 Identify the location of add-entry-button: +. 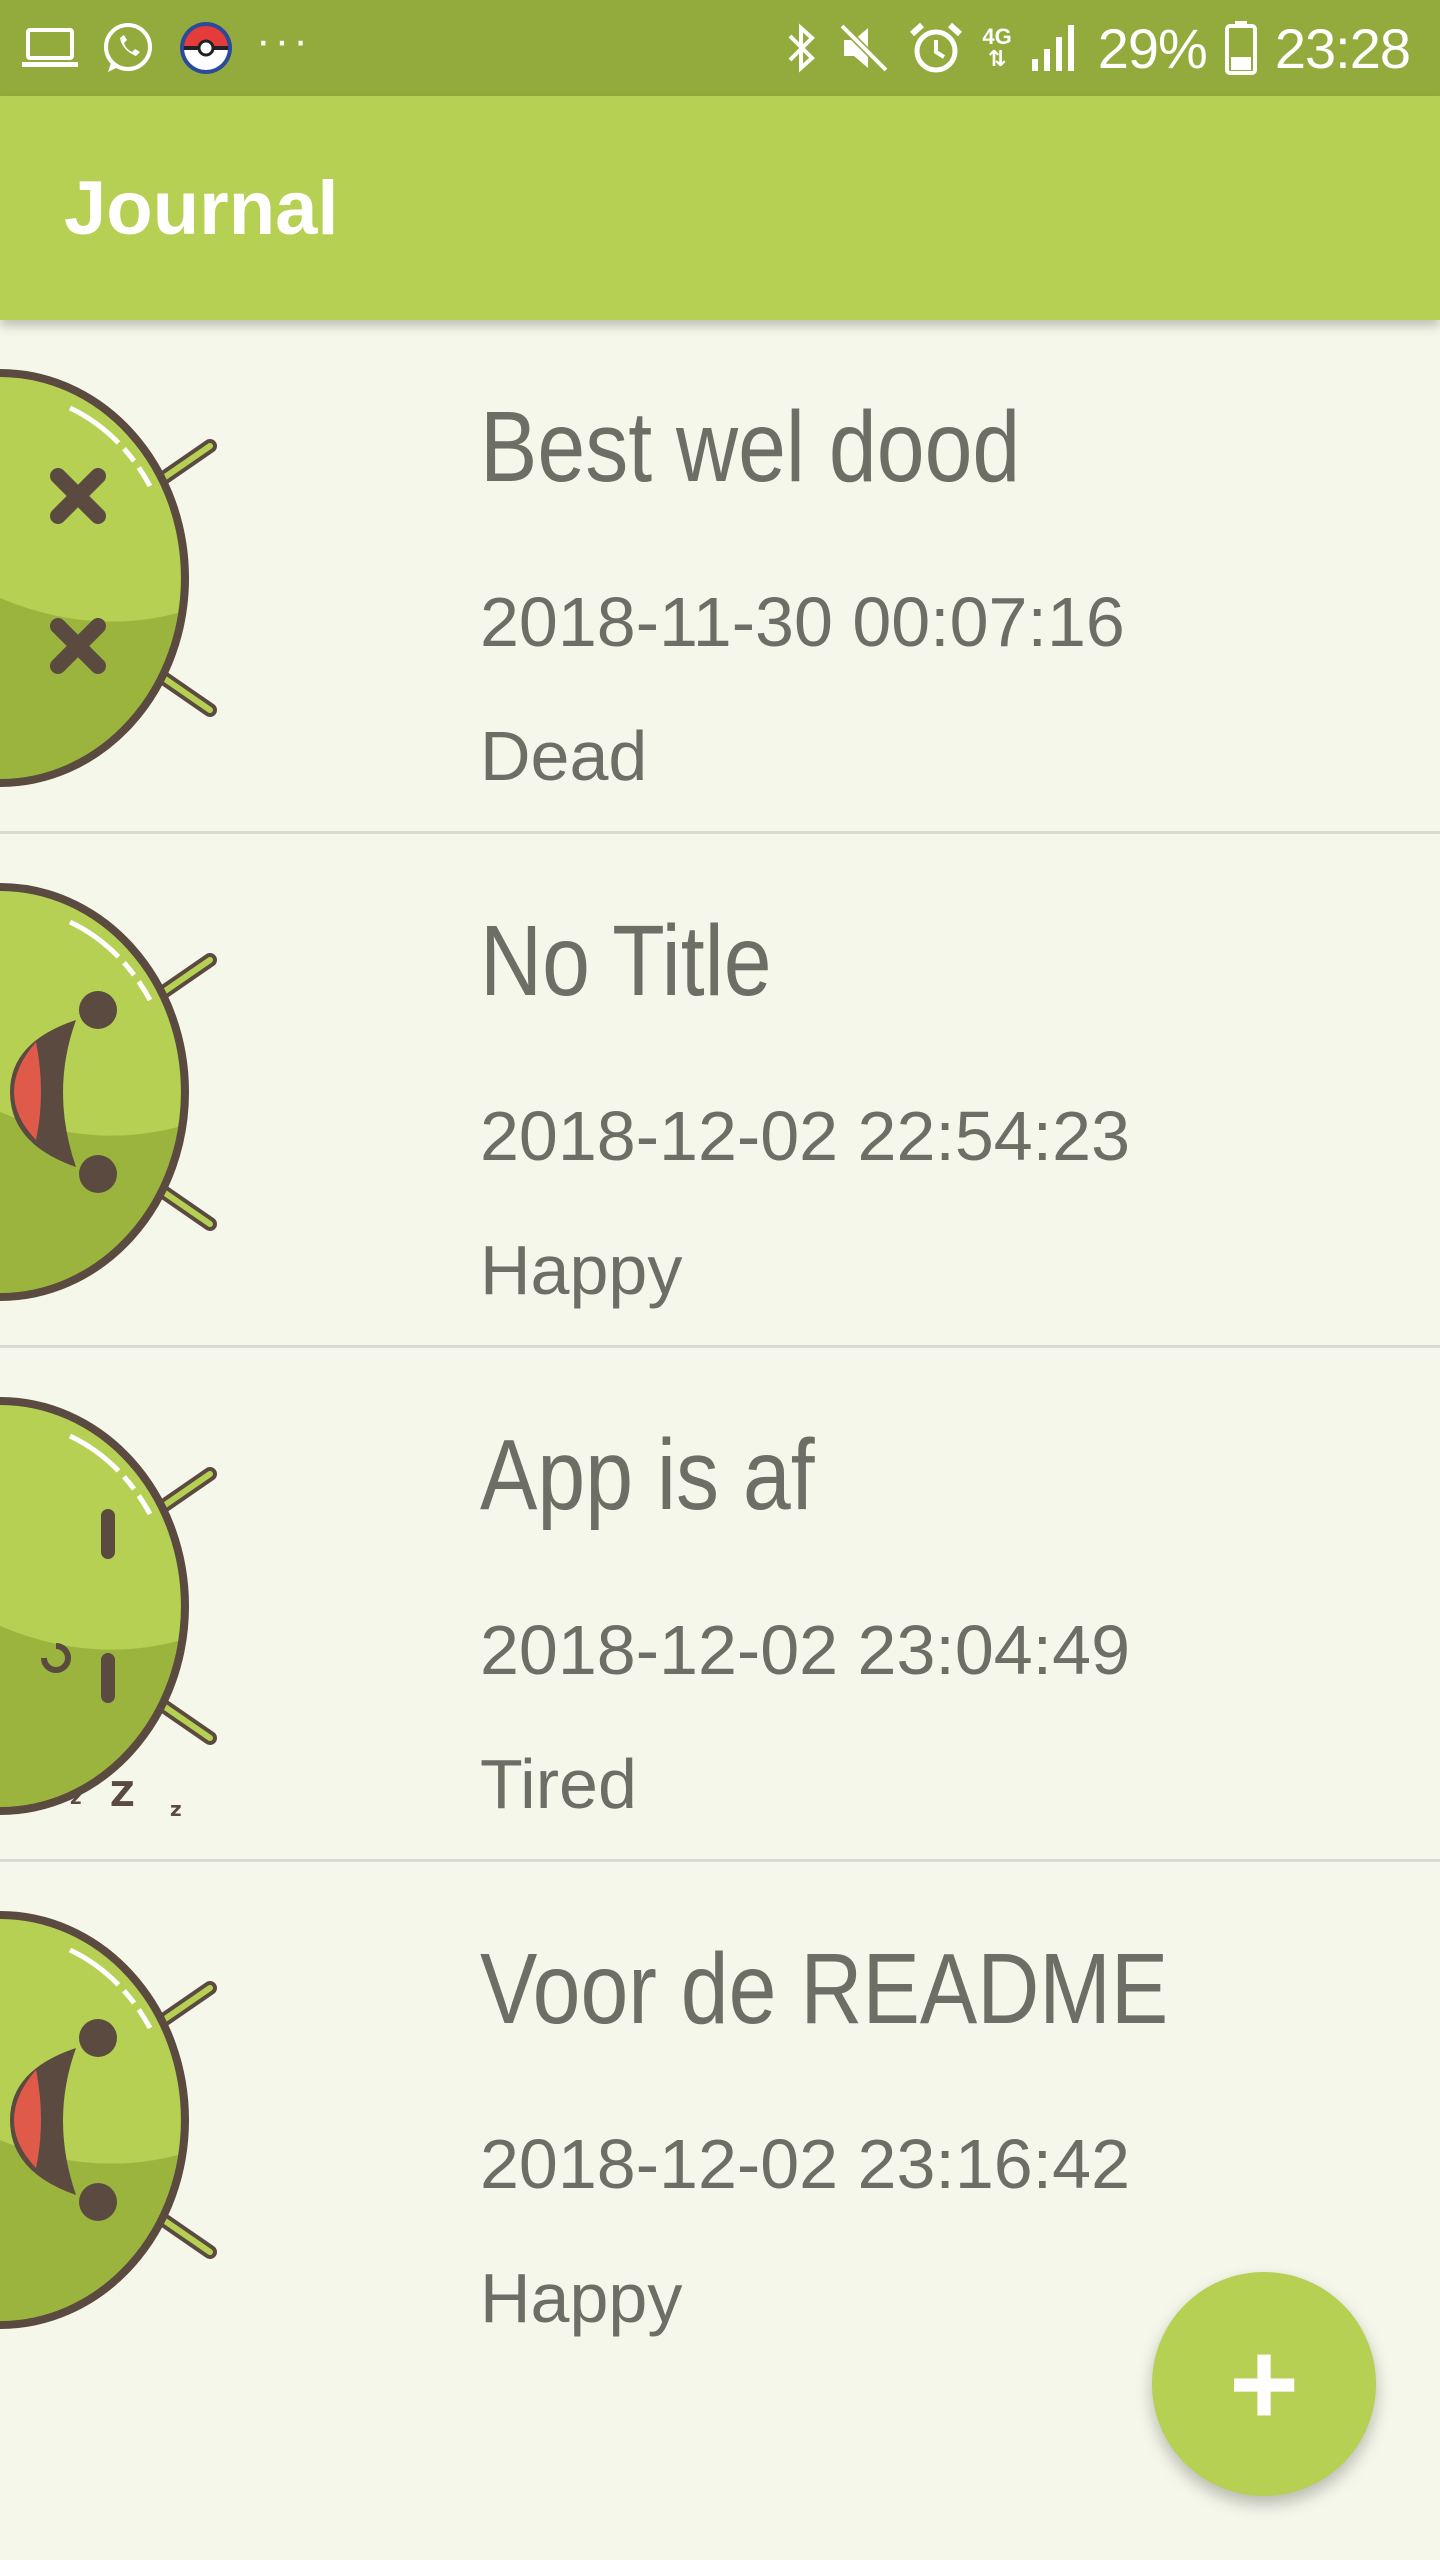
(1264, 2384).